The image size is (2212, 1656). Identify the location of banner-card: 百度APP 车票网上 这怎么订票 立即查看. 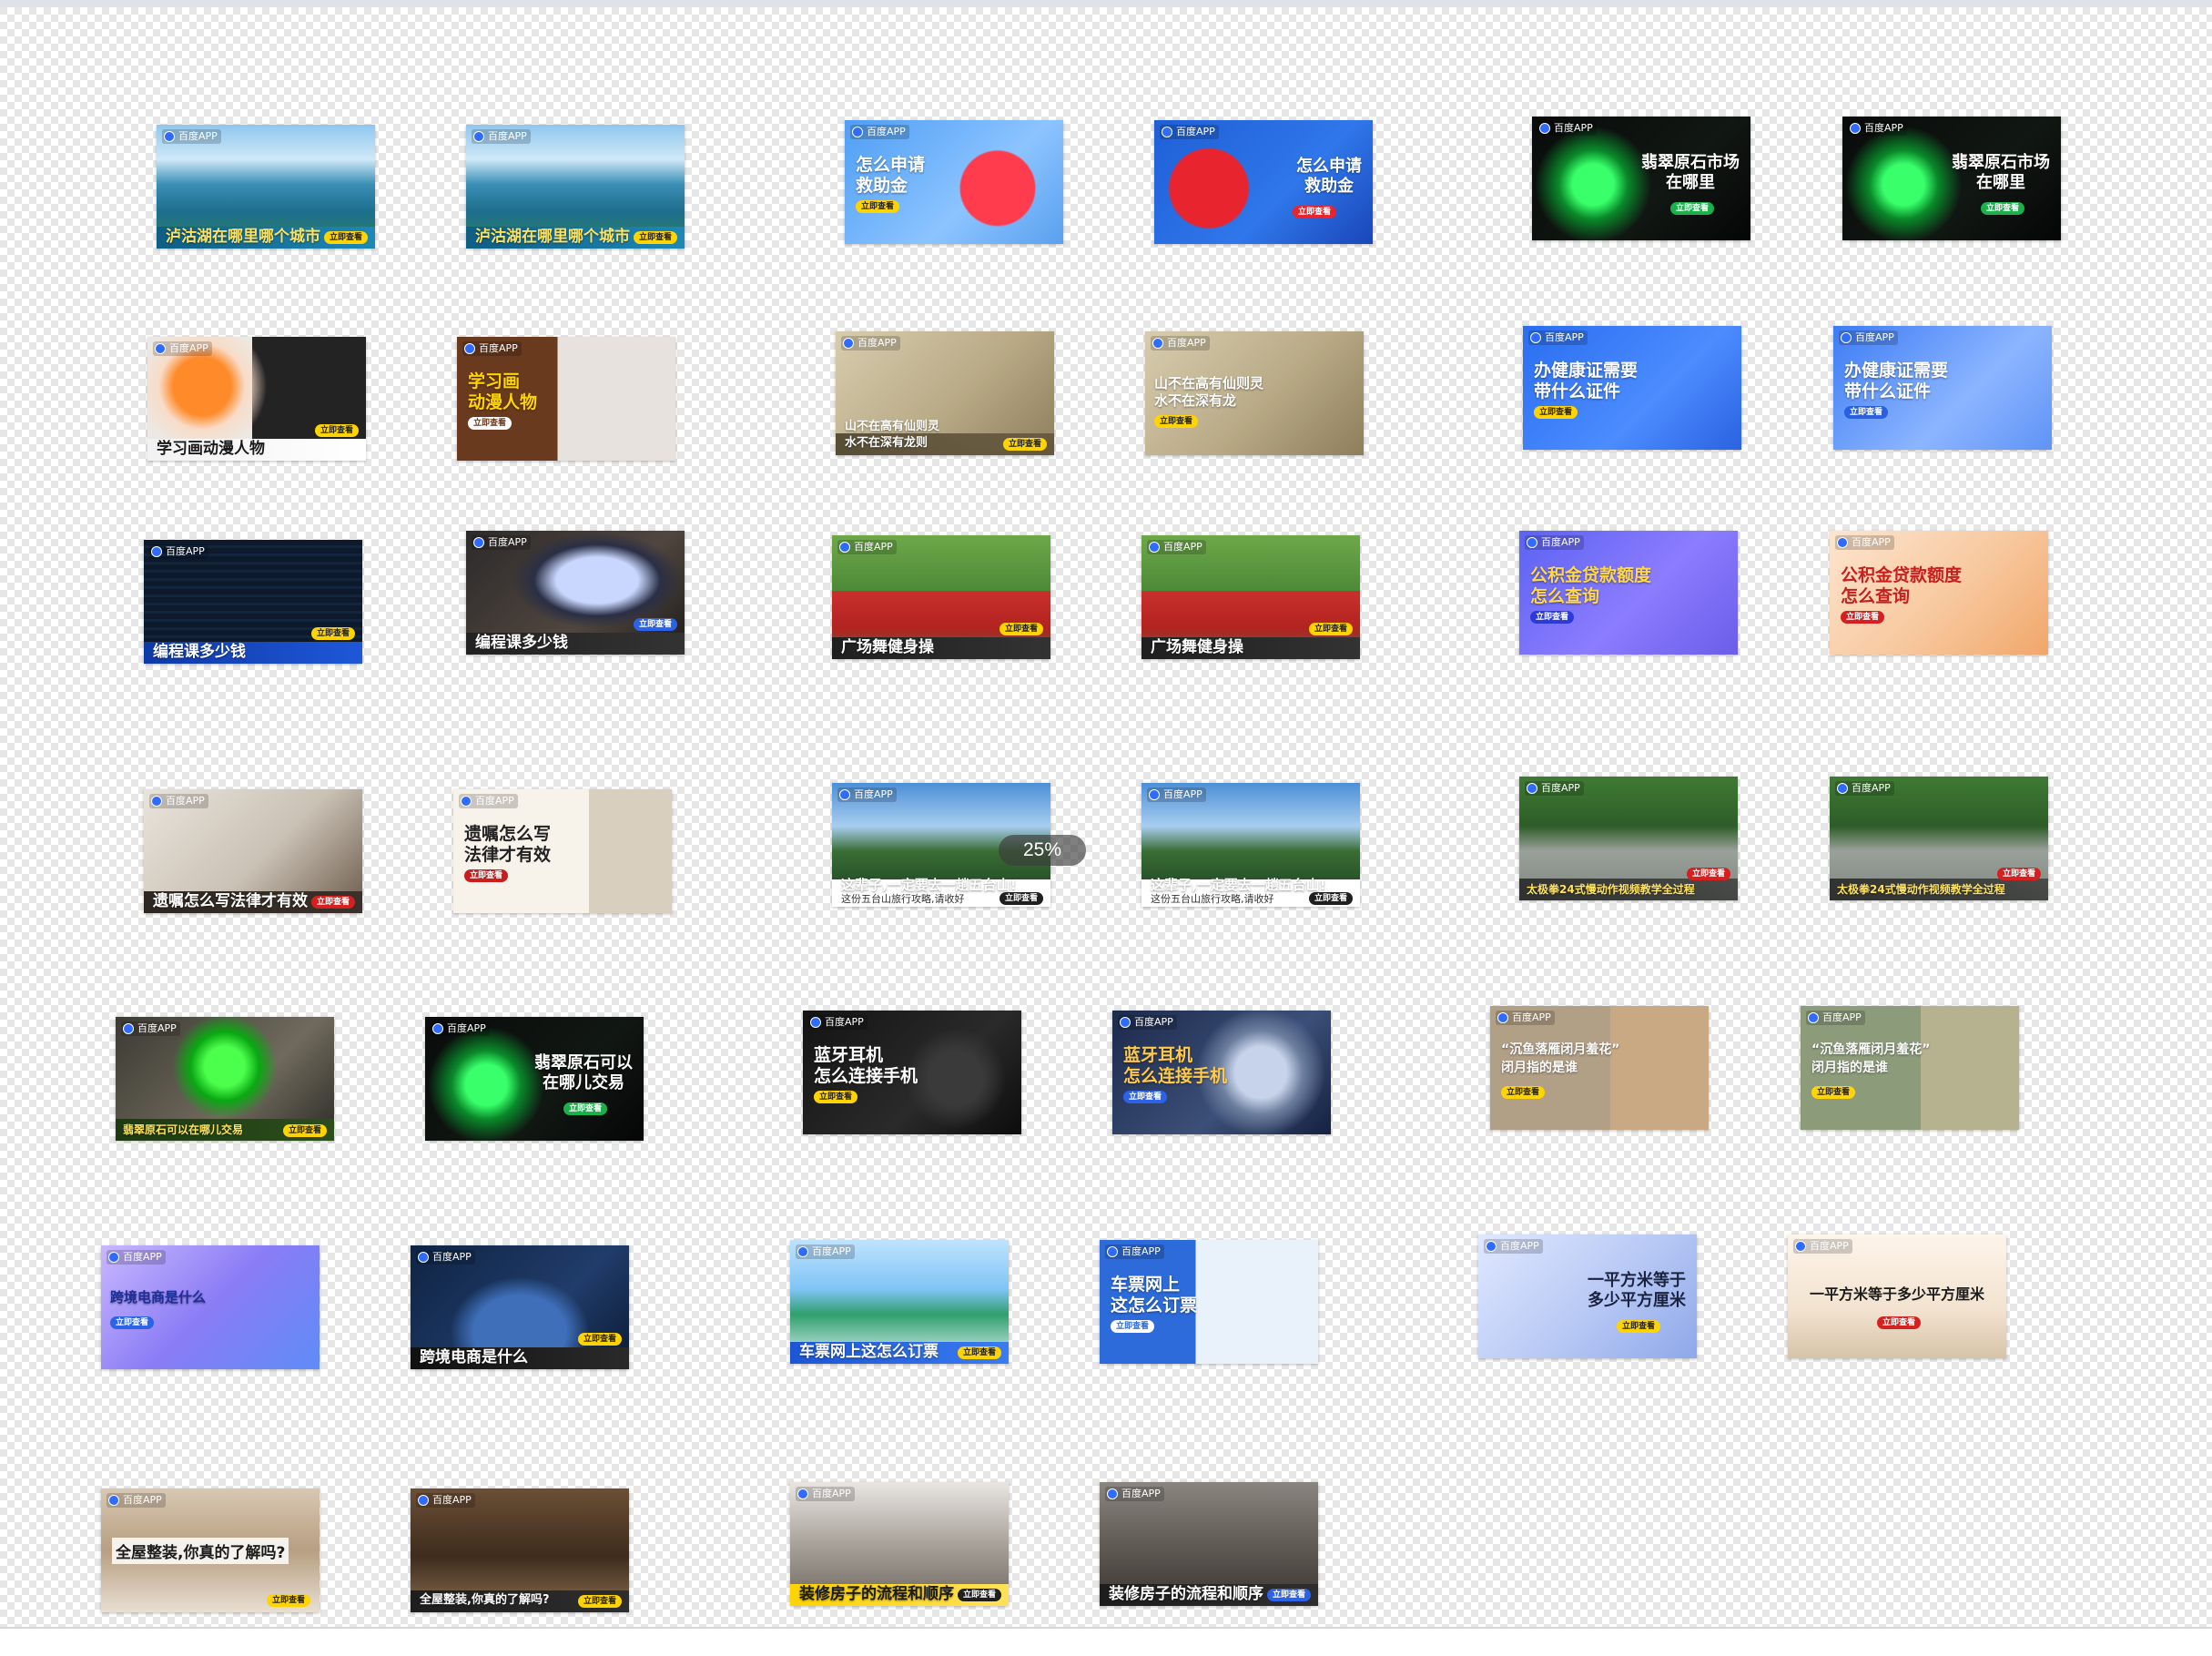
(1209, 1302).